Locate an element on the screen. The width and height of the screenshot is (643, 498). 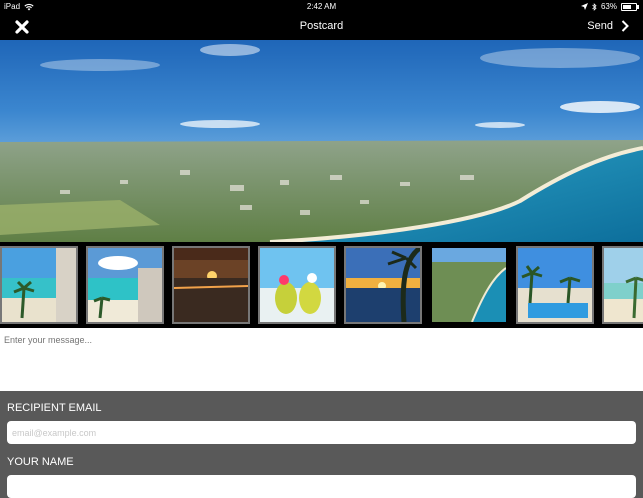
battery-percent: 63% is located at coordinates (608, 6).